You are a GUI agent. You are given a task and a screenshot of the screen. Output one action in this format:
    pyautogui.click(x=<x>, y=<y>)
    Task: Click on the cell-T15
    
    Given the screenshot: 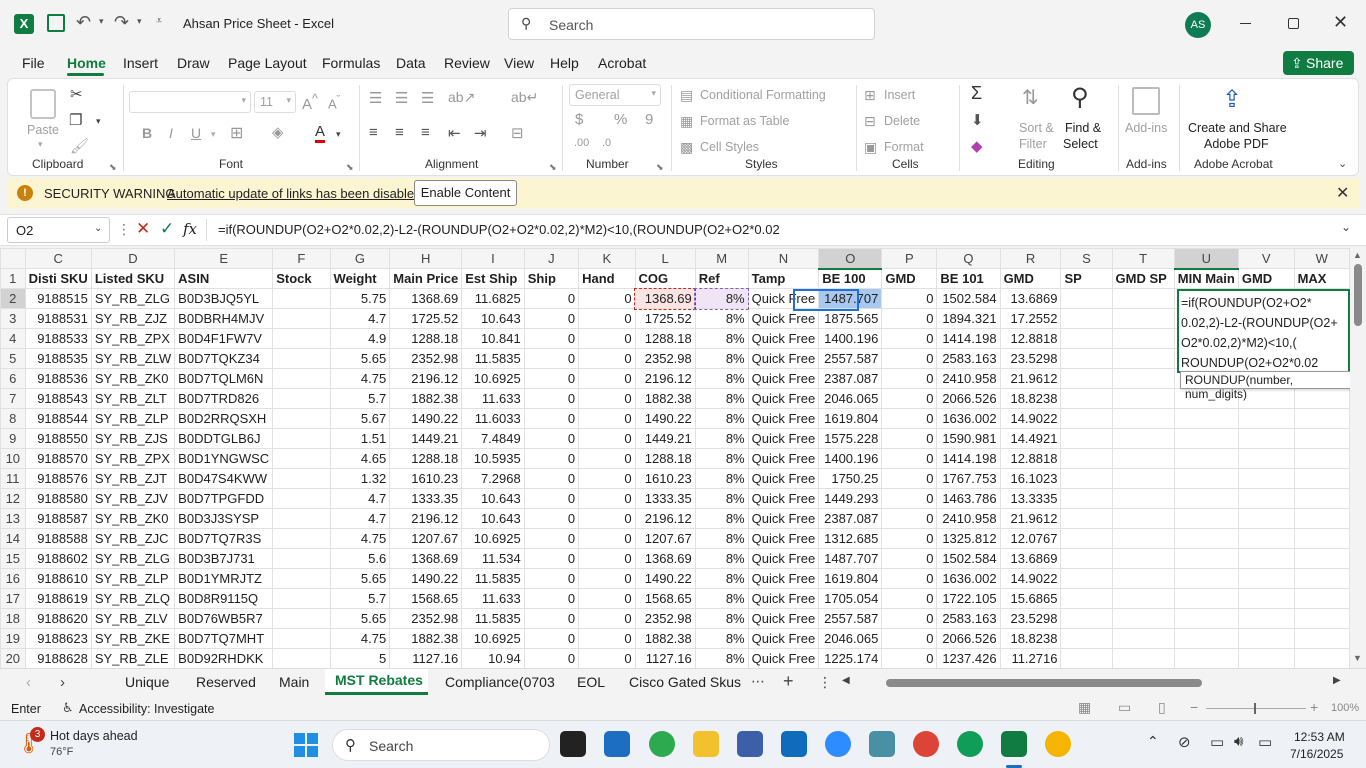 What is the action you would take?
    pyautogui.click(x=1143, y=558)
    